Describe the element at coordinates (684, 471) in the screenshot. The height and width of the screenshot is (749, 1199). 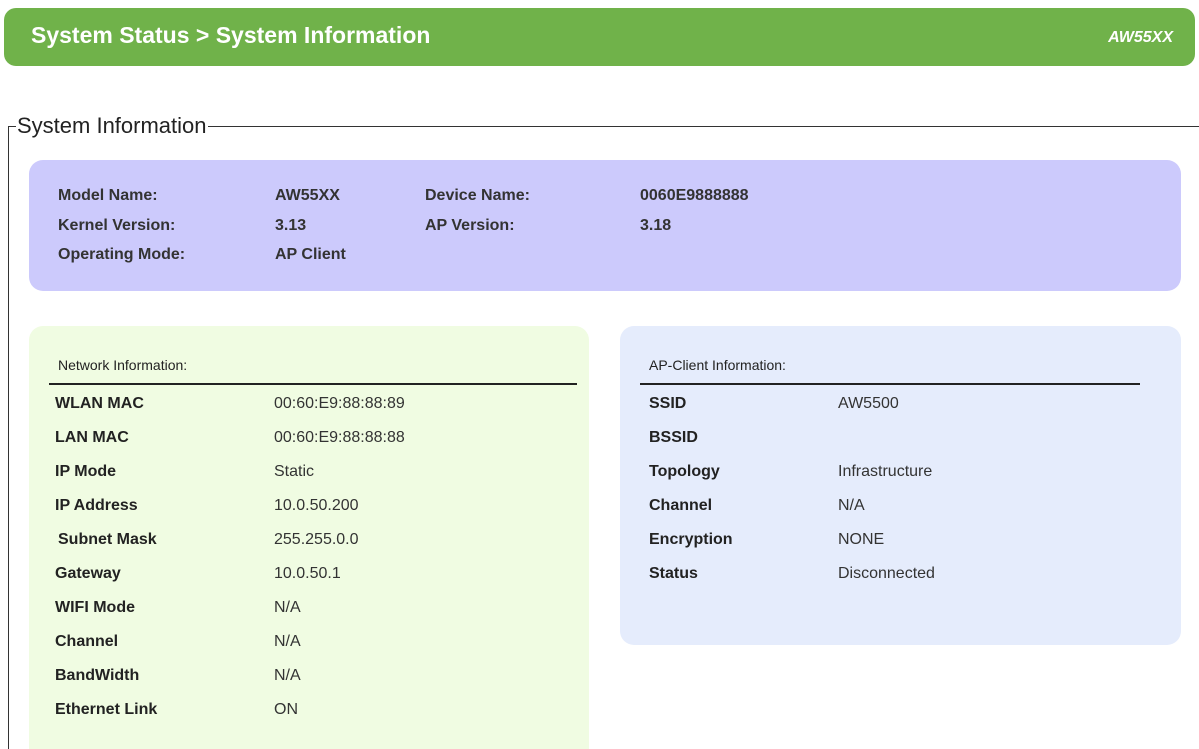
I see `ap-client-row-label: Topology` at that location.